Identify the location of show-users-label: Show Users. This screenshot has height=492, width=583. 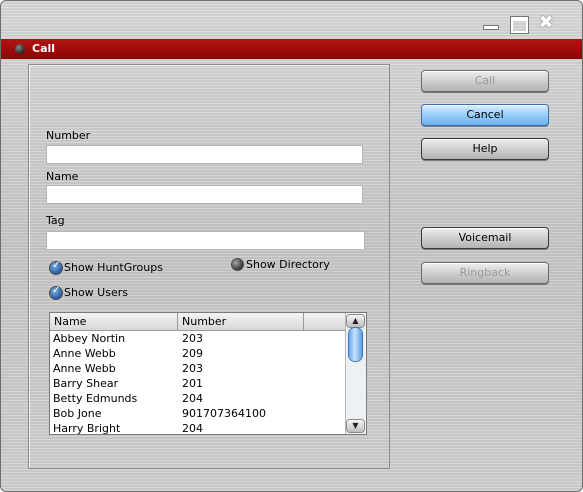
(96, 292).